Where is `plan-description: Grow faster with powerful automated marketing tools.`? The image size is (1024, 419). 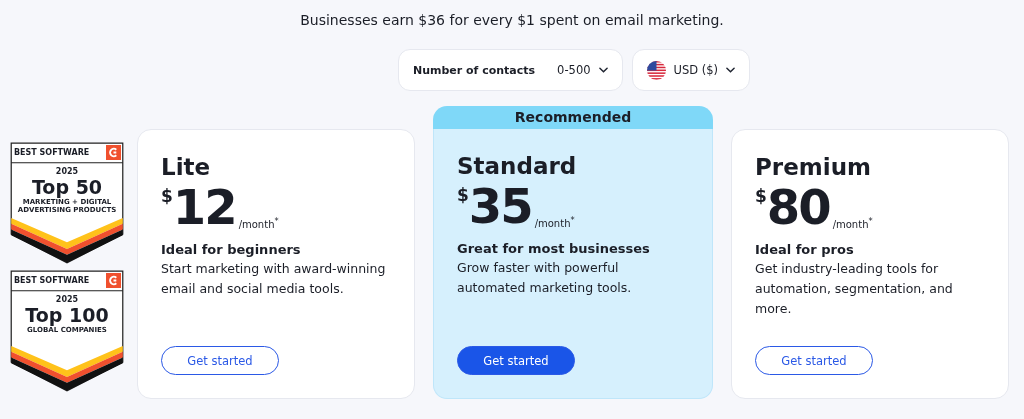
plan-description: Grow faster with powerful automated marketing tools. is located at coordinates (545, 278).